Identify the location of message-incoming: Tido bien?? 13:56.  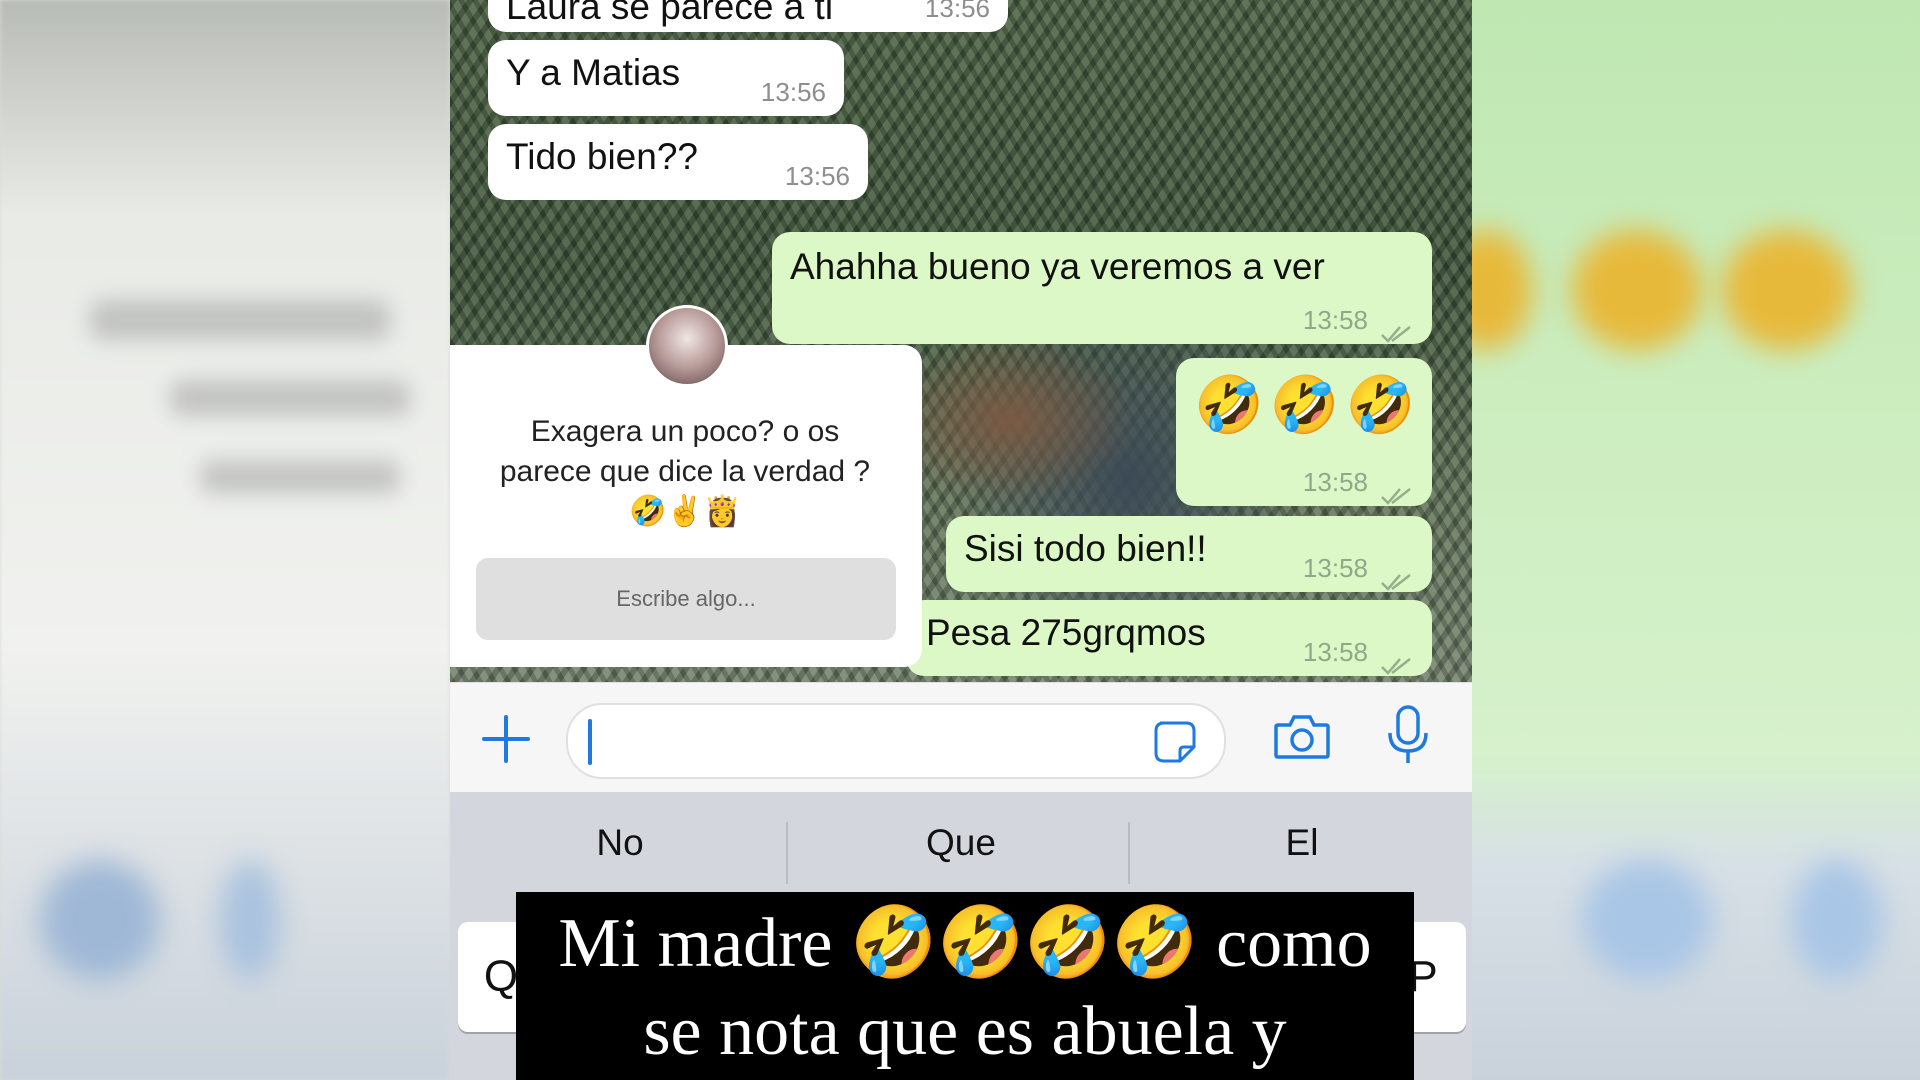
(678, 162).